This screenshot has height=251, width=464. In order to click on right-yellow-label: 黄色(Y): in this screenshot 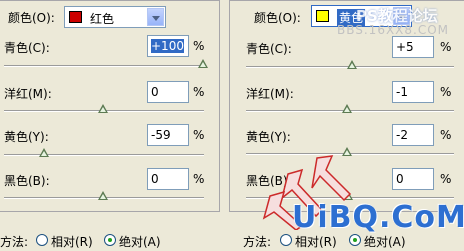, I will do `click(268, 137)`.